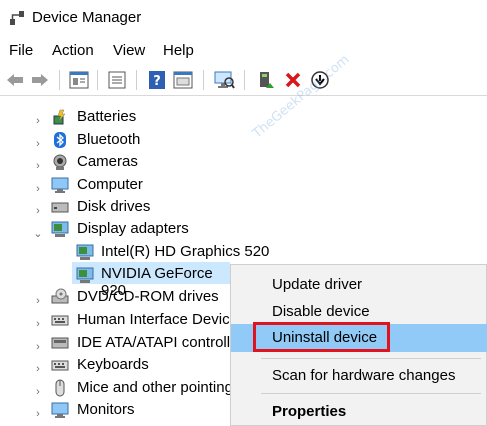 The width and height of the screenshot is (487, 426). I want to click on computer-icon, so click(60, 185).